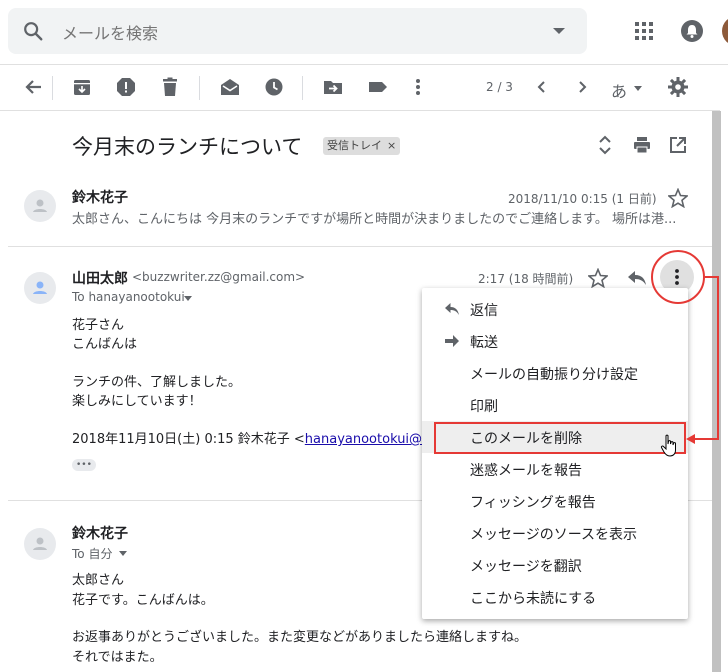  What do you see at coordinates (34, 87) in the screenshot?
I see `back-arrow-icon` at bounding box center [34, 87].